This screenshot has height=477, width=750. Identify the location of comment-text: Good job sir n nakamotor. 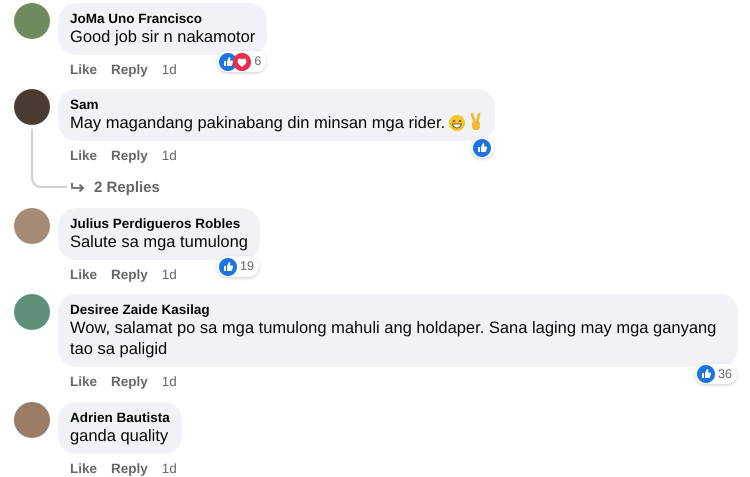
(163, 37).